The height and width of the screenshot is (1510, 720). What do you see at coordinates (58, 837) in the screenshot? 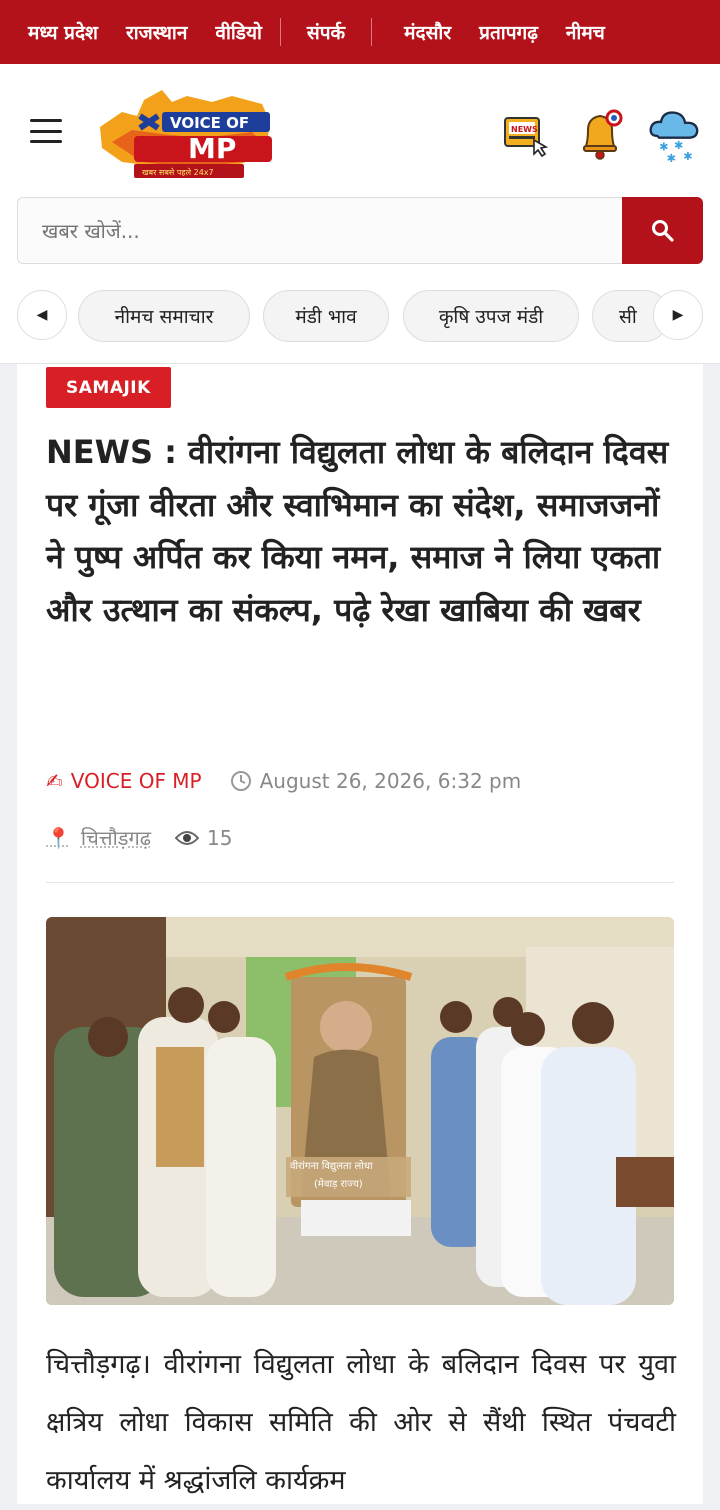
I see `location-pin-icon: 📍` at bounding box center [58, 837].